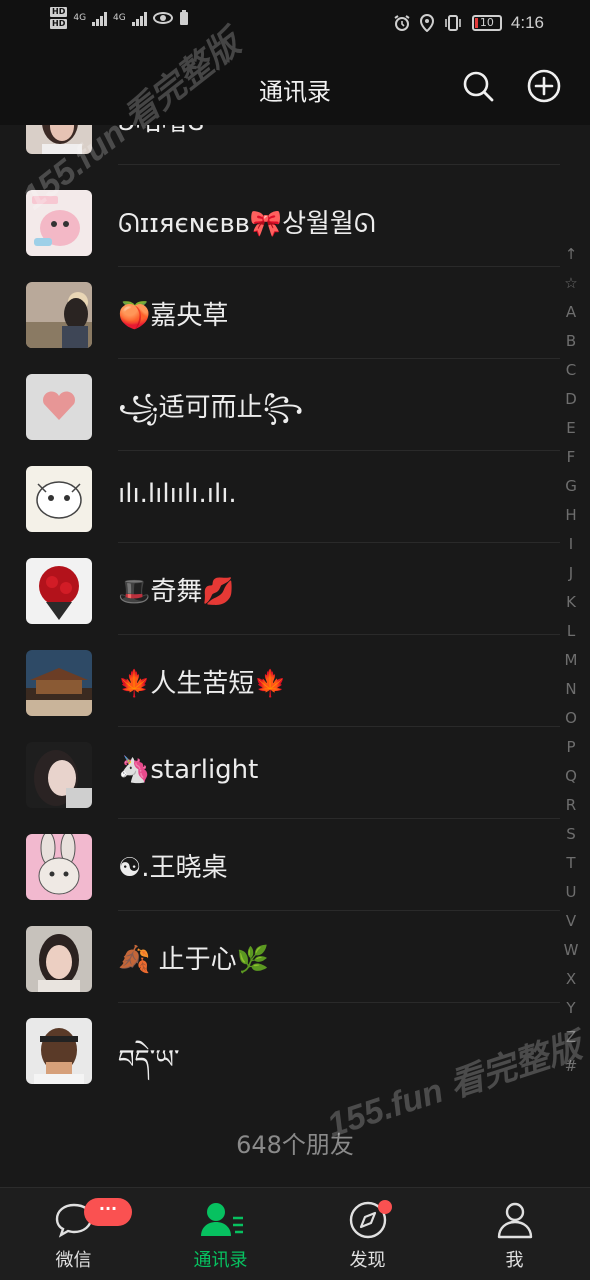  What do you see at coordinates (73, 1234) in the screenshot?
I see `tab-chats: ··· 微信` at bounding box center [73, 1234].